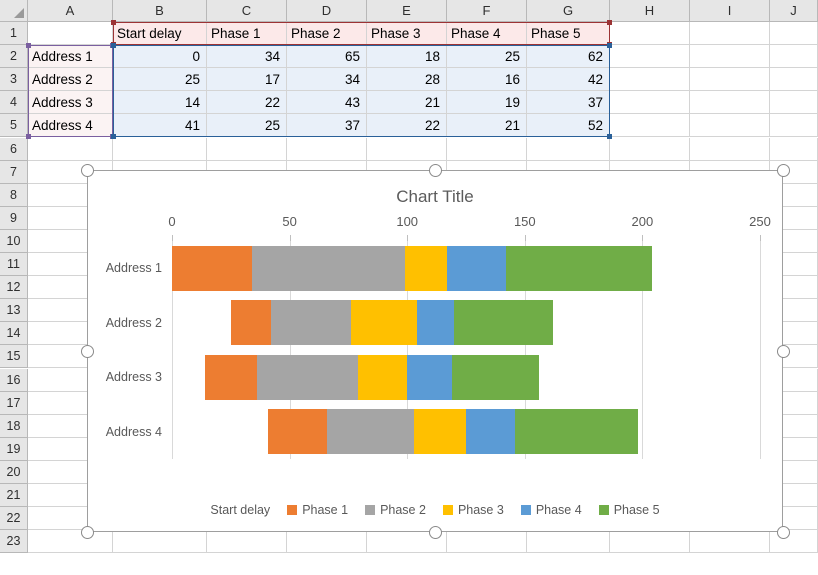 This screenshot has height=575, width=818. What do you see at coordinates (568, 57) in the screenshot?
I see `cell-G2: 62` at bounding box center [568, 57].